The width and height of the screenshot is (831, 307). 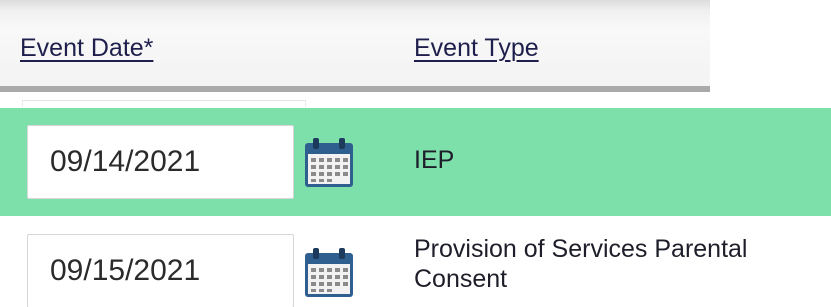 I want to click on event-date-sort-link: Event Date*, so click(x=86, y=48).